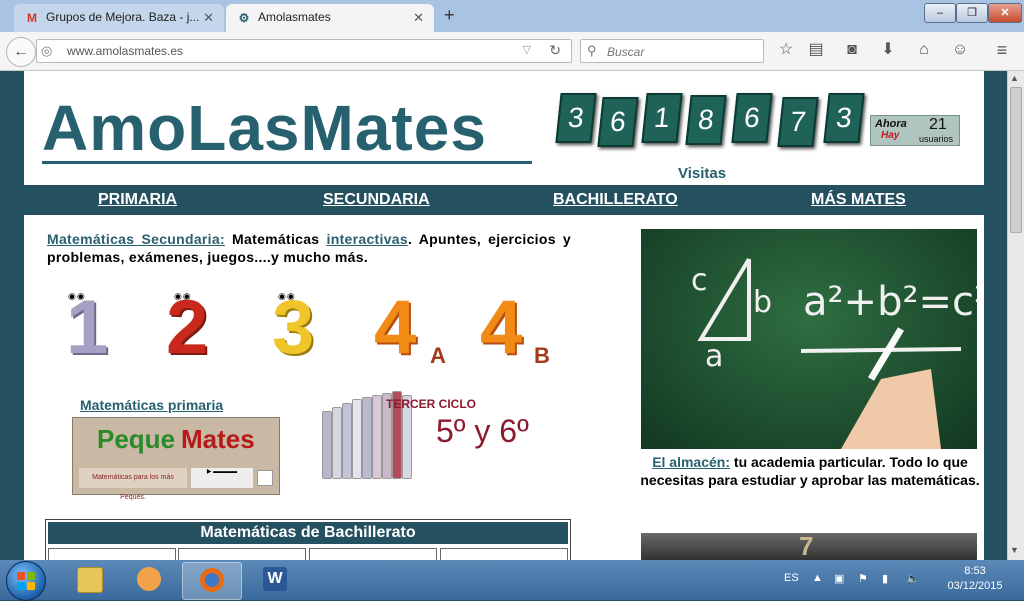 This screenshot has height=601, width=1024. I want to click on intro-text: Matemáticas, so click(275, 239).